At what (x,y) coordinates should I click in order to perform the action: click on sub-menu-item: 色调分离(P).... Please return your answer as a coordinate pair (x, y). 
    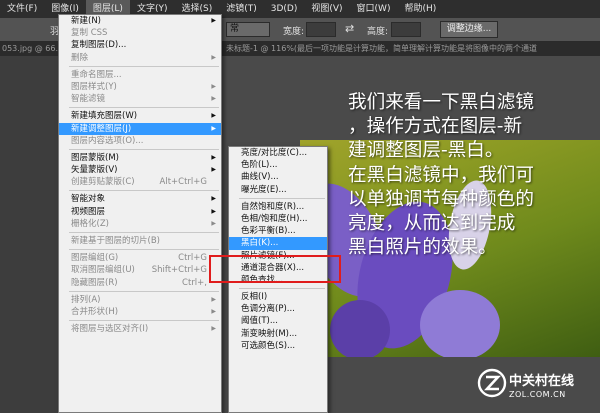
    Looking at the image, I should click on (278, 309).